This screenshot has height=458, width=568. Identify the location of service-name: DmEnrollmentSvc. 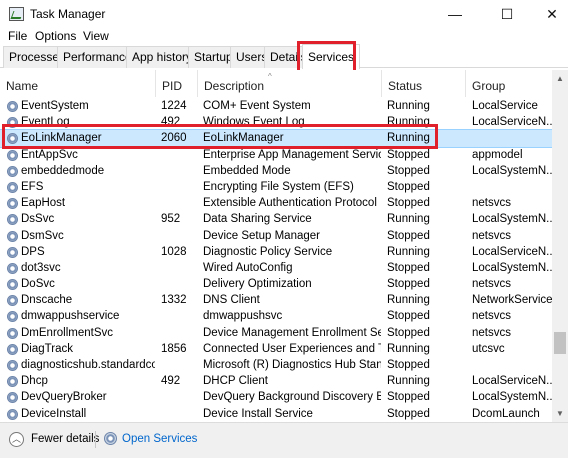
(67, 332).